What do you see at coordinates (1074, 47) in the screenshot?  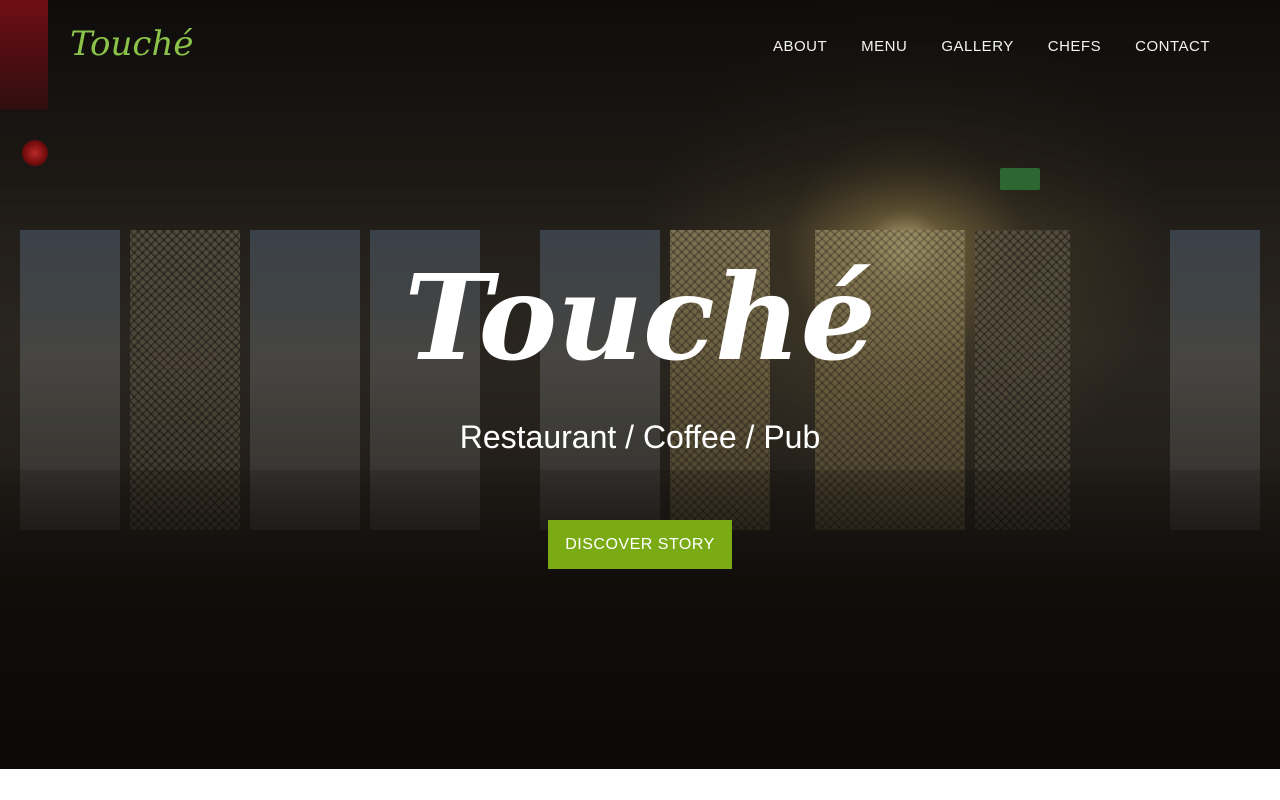 I see `nav-item-chefs: CHEFS` at bounding box center [1074, 47].